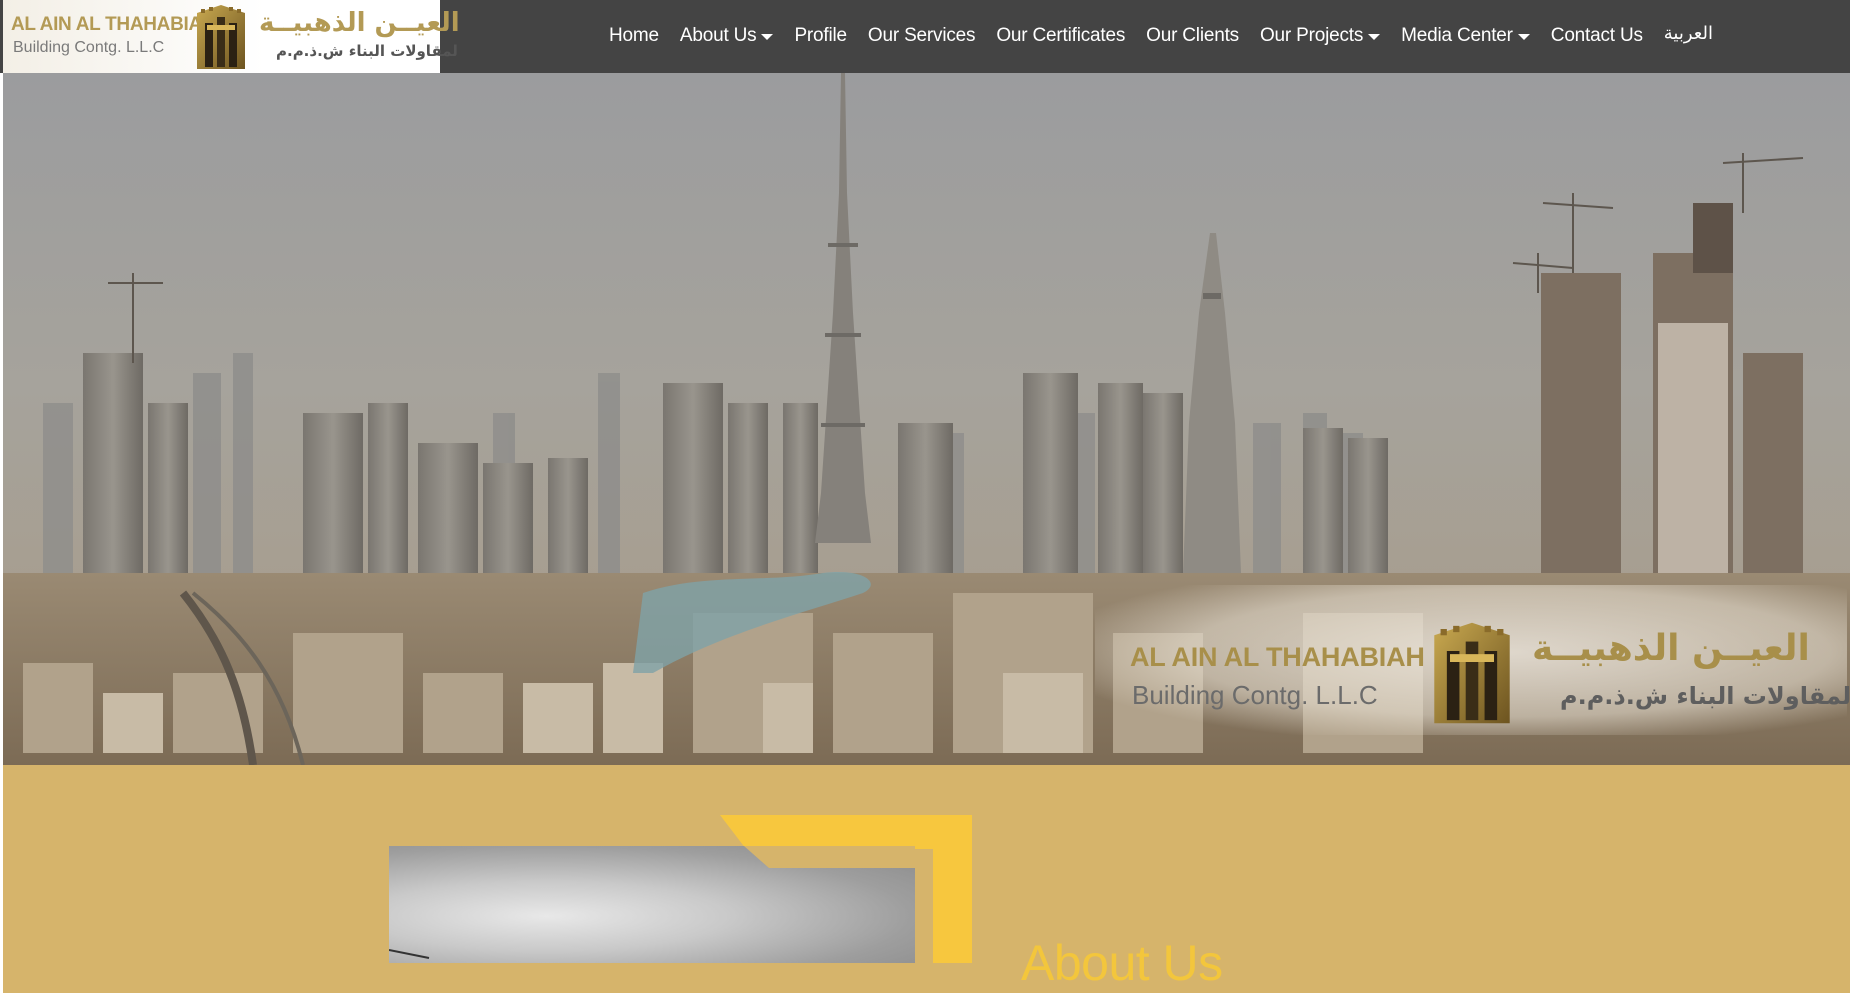  Describe the element at coordinates (1277, 657) in the screenshot. I see `hero-watermark-name-en: AL AIN AL THAHABIAH` at that location.